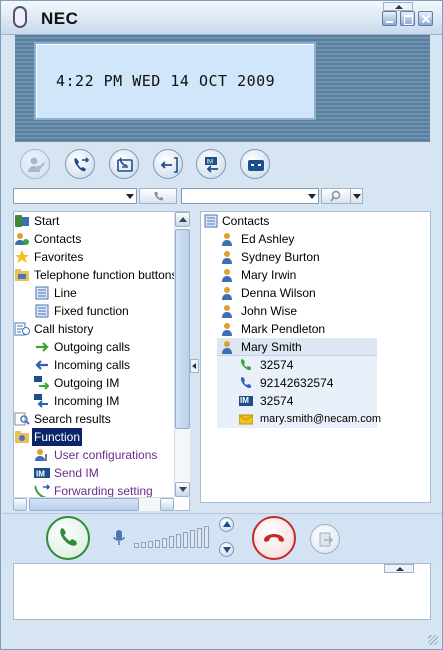 This screenshot has width=443, height=650. Describe the element at coordinates (213, 81) in the screenshot. I see `lcd-month: OCT` at that location.